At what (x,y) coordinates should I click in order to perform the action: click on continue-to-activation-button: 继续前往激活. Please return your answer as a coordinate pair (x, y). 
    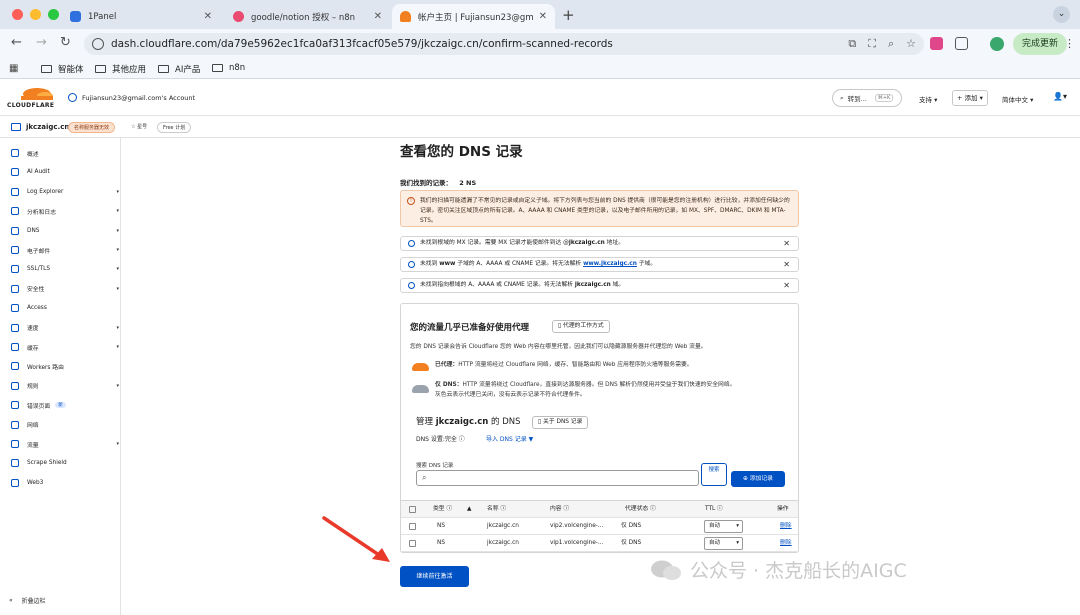
    Looking at the image, I should click on (434, 576).